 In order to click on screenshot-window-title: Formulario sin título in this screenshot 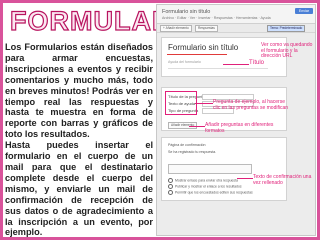, I will do `click(186, 12)`.